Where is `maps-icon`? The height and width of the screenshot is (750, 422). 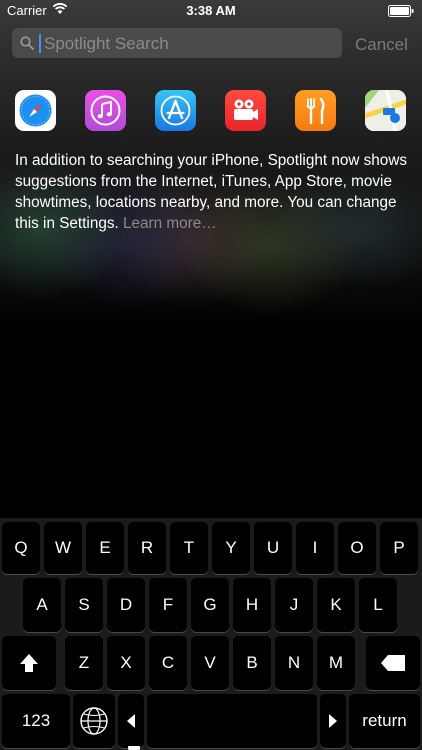
maps-icon is located at coordinates (385, 110).